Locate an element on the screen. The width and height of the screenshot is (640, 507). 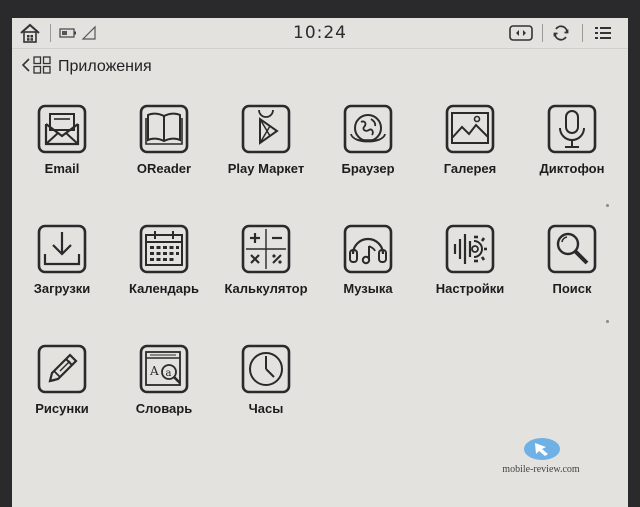
app-play-market: Play Маркет is located at coordinates (266, 144).